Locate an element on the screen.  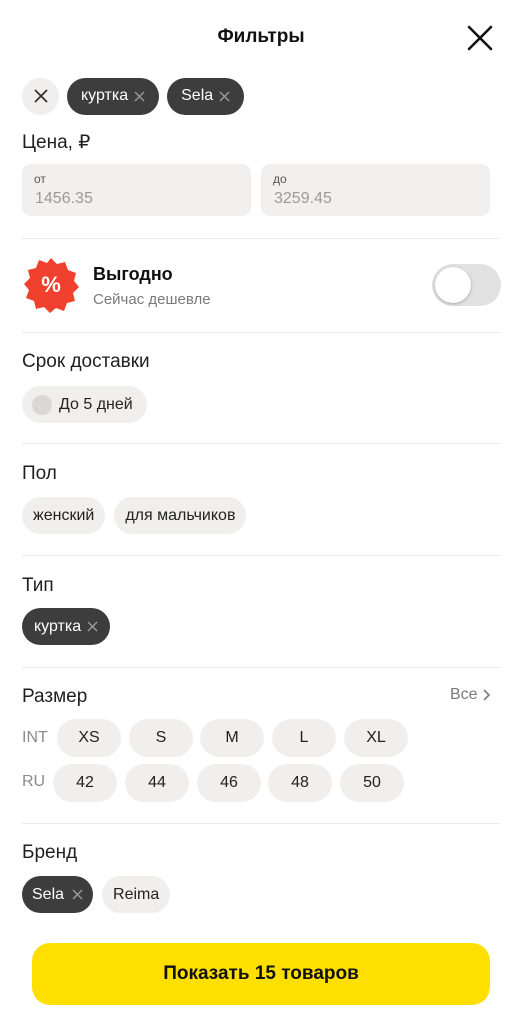
size-all-label: Все is located at coordinates (464, 694).